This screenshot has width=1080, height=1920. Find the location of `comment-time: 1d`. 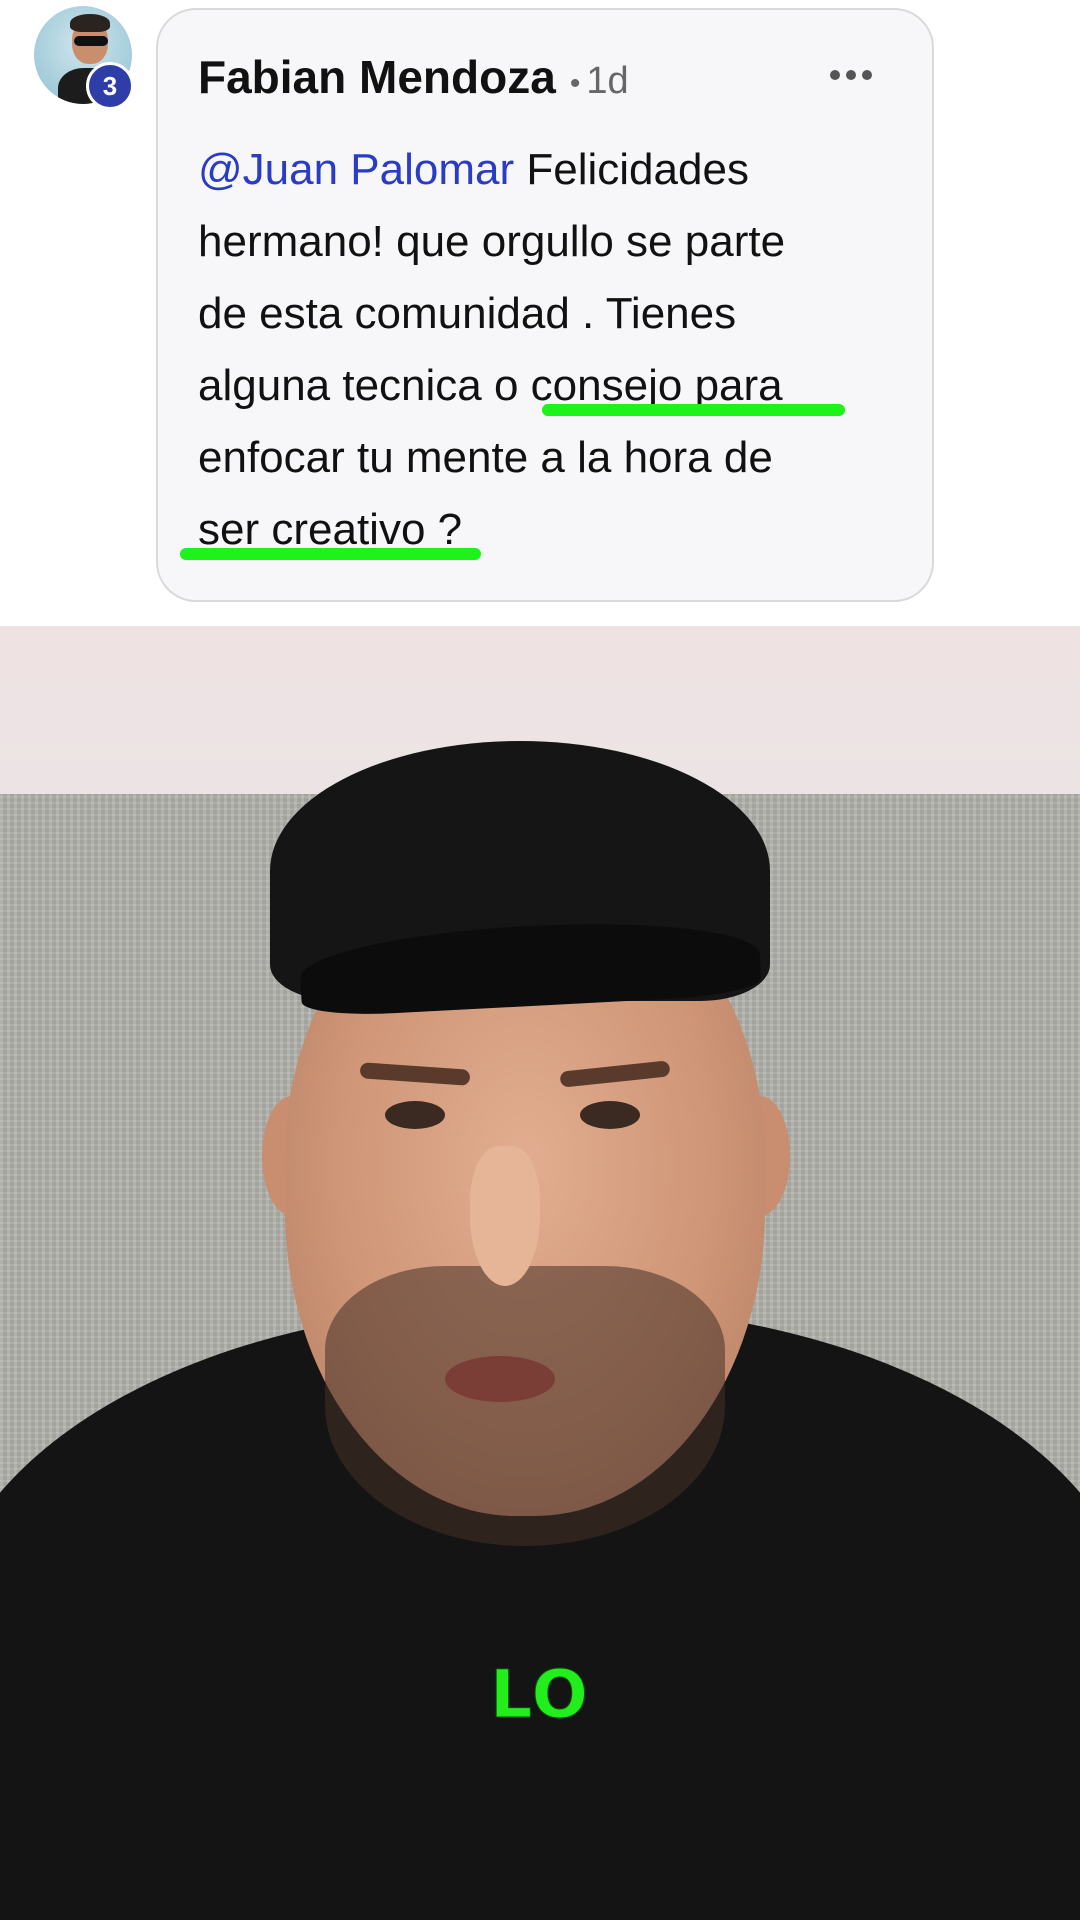

comment-time: 1d is located at coordinates (607, 81).